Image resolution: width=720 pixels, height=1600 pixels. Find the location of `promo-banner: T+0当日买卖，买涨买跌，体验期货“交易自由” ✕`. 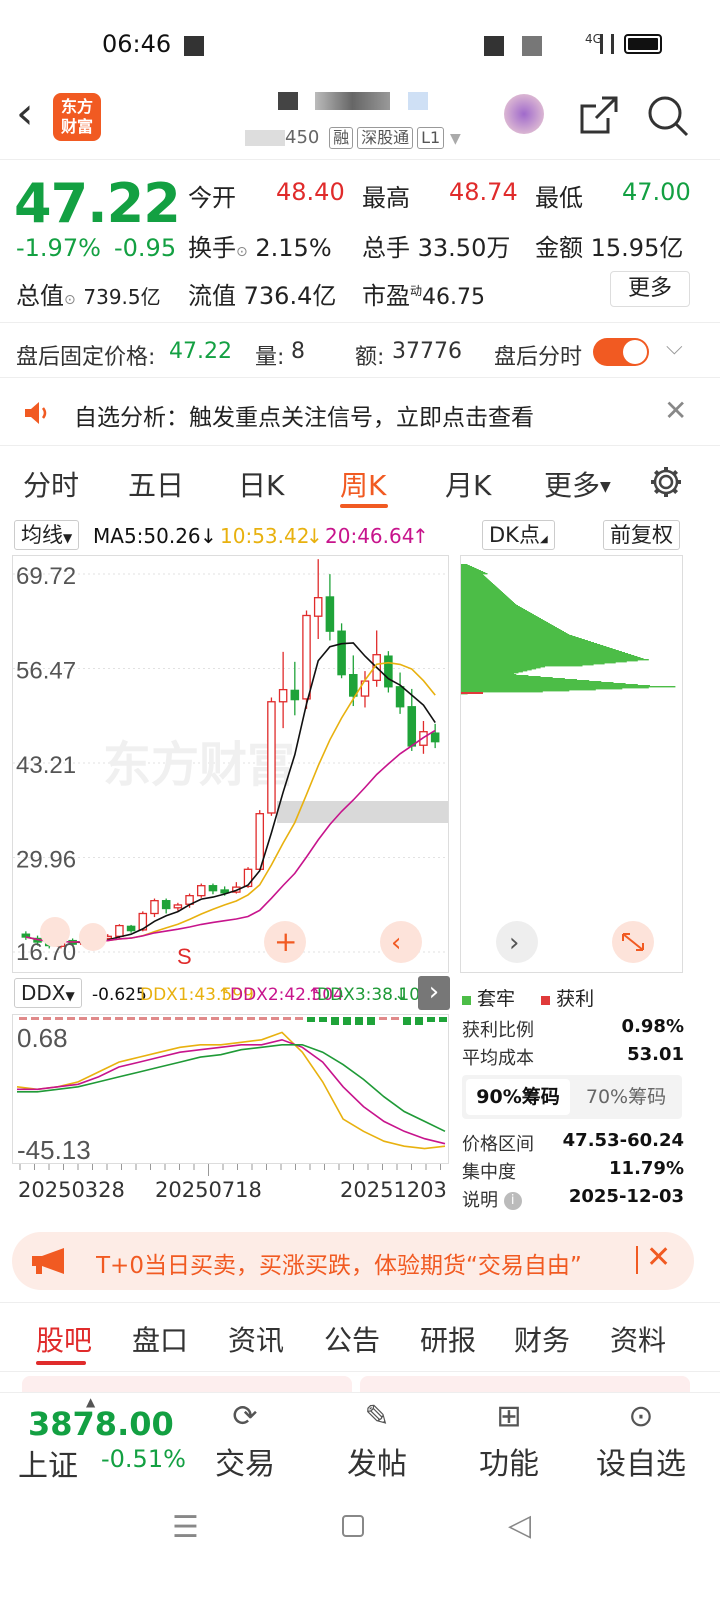

promo-banner: T+0当日买卖，买涨买跌，体验期货“交易自由” ✕ is located at coordinates (353, 1261).